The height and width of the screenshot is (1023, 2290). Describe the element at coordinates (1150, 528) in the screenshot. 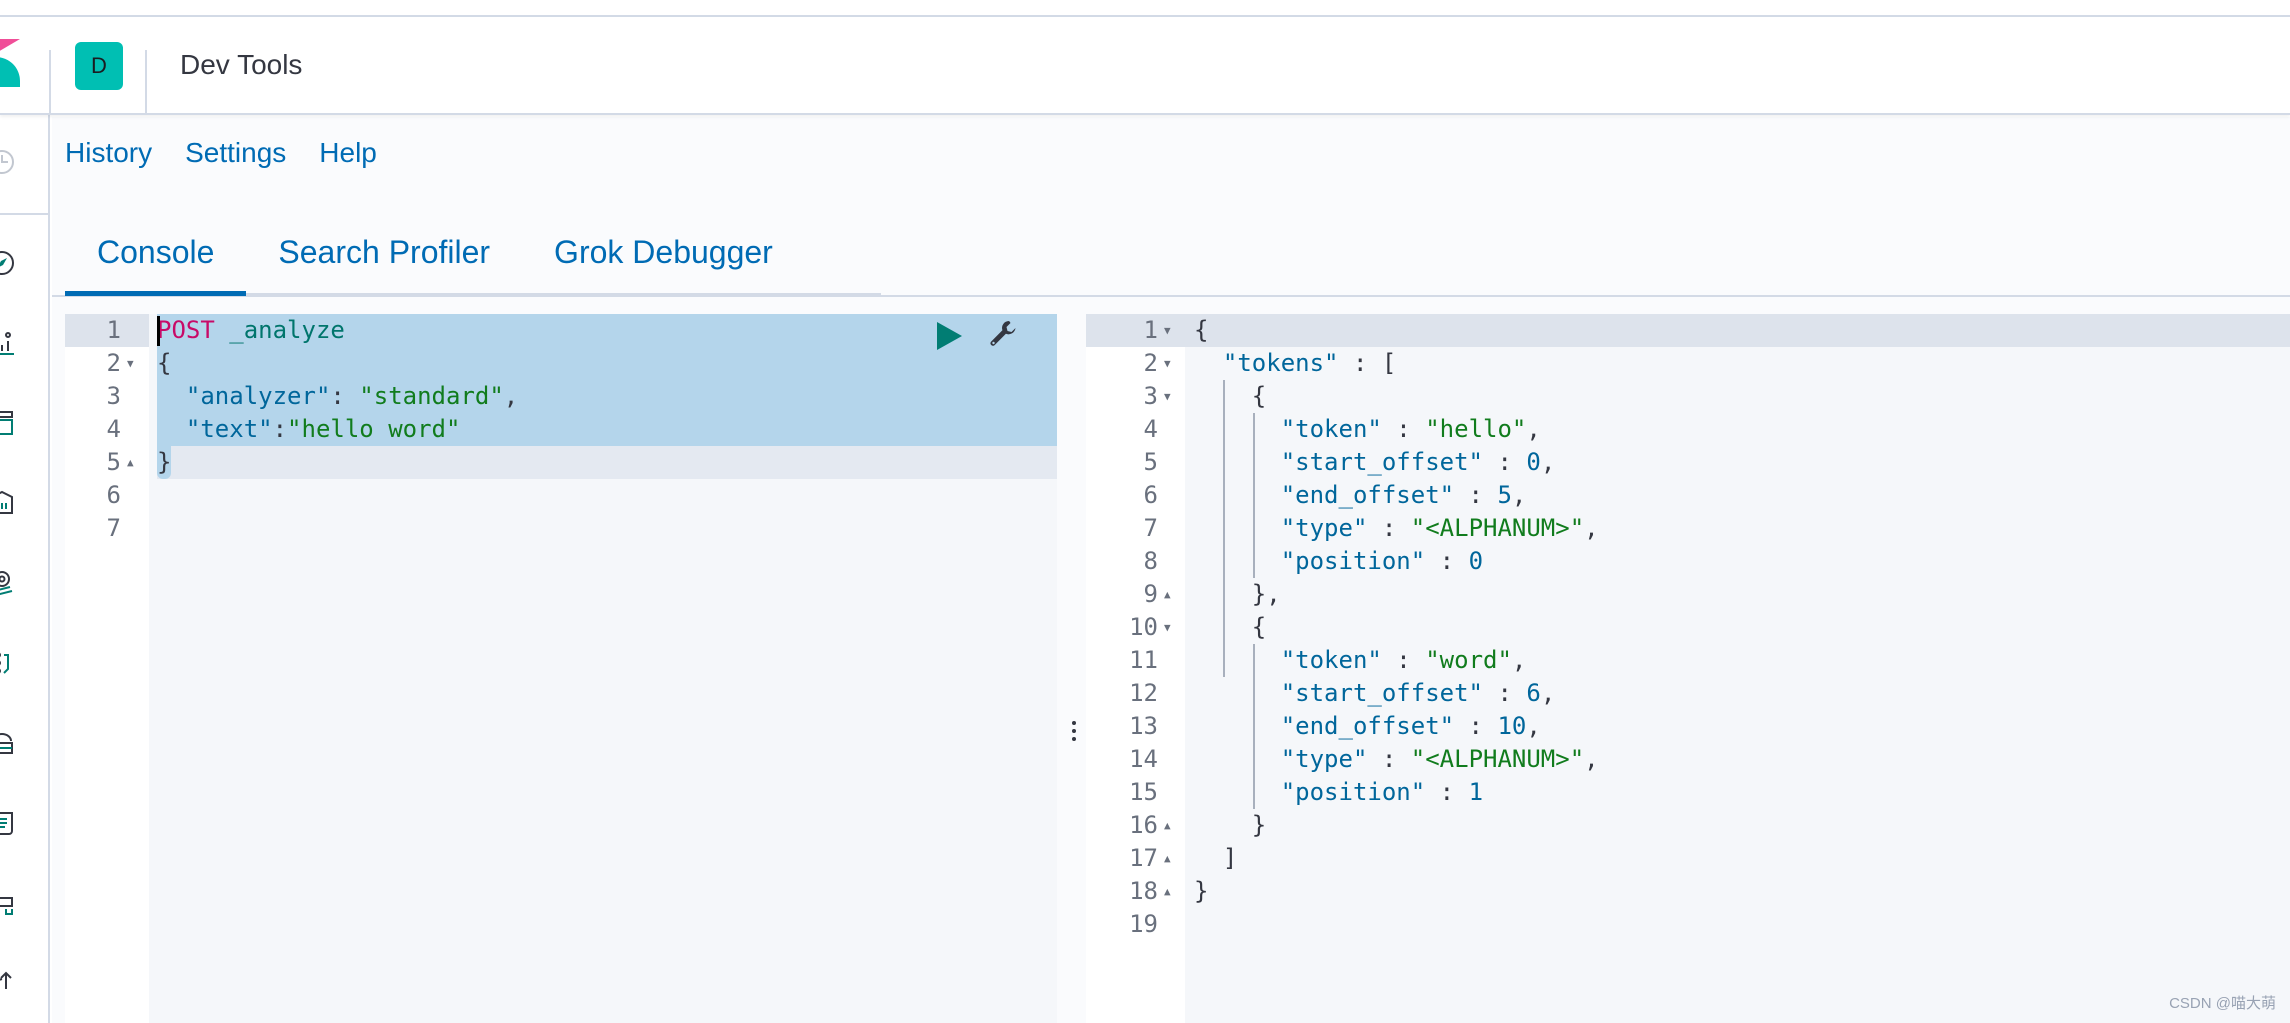

I see `line-number: 7` at that location.